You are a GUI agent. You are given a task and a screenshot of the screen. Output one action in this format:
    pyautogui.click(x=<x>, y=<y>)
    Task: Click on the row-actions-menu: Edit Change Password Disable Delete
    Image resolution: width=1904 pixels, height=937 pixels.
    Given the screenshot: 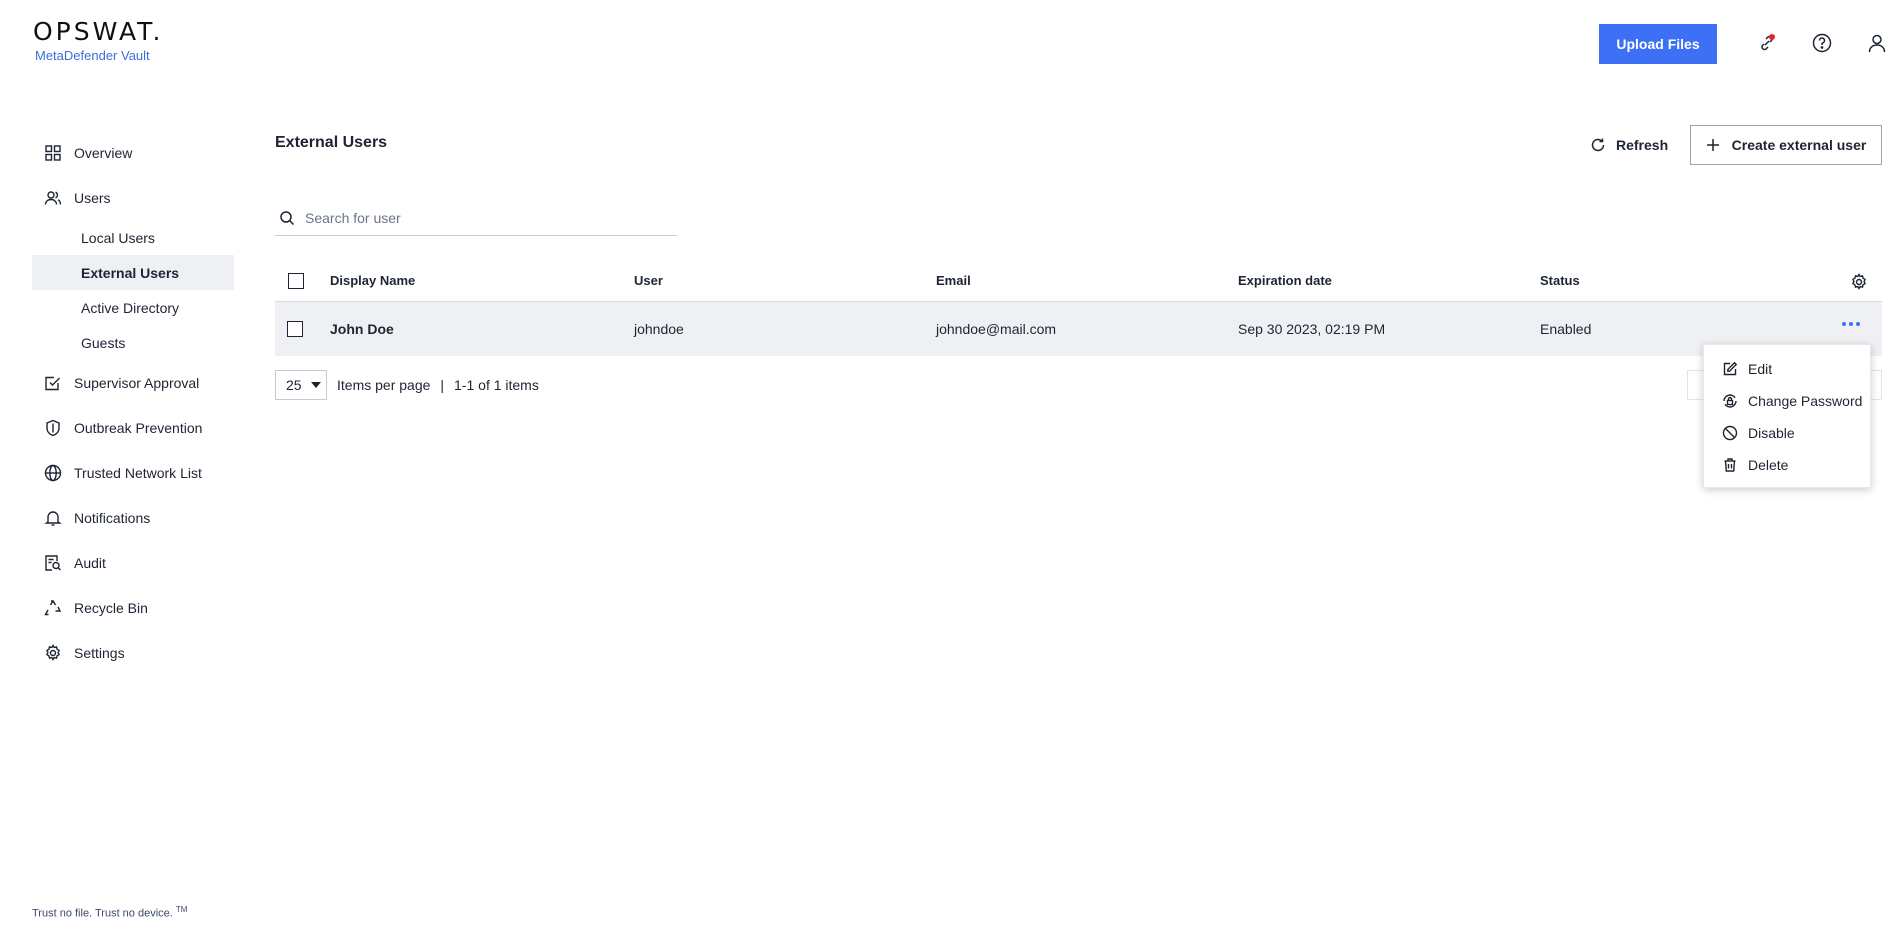 What is the action you would take?
    pyautogui.click(x=1787, y=416)
    